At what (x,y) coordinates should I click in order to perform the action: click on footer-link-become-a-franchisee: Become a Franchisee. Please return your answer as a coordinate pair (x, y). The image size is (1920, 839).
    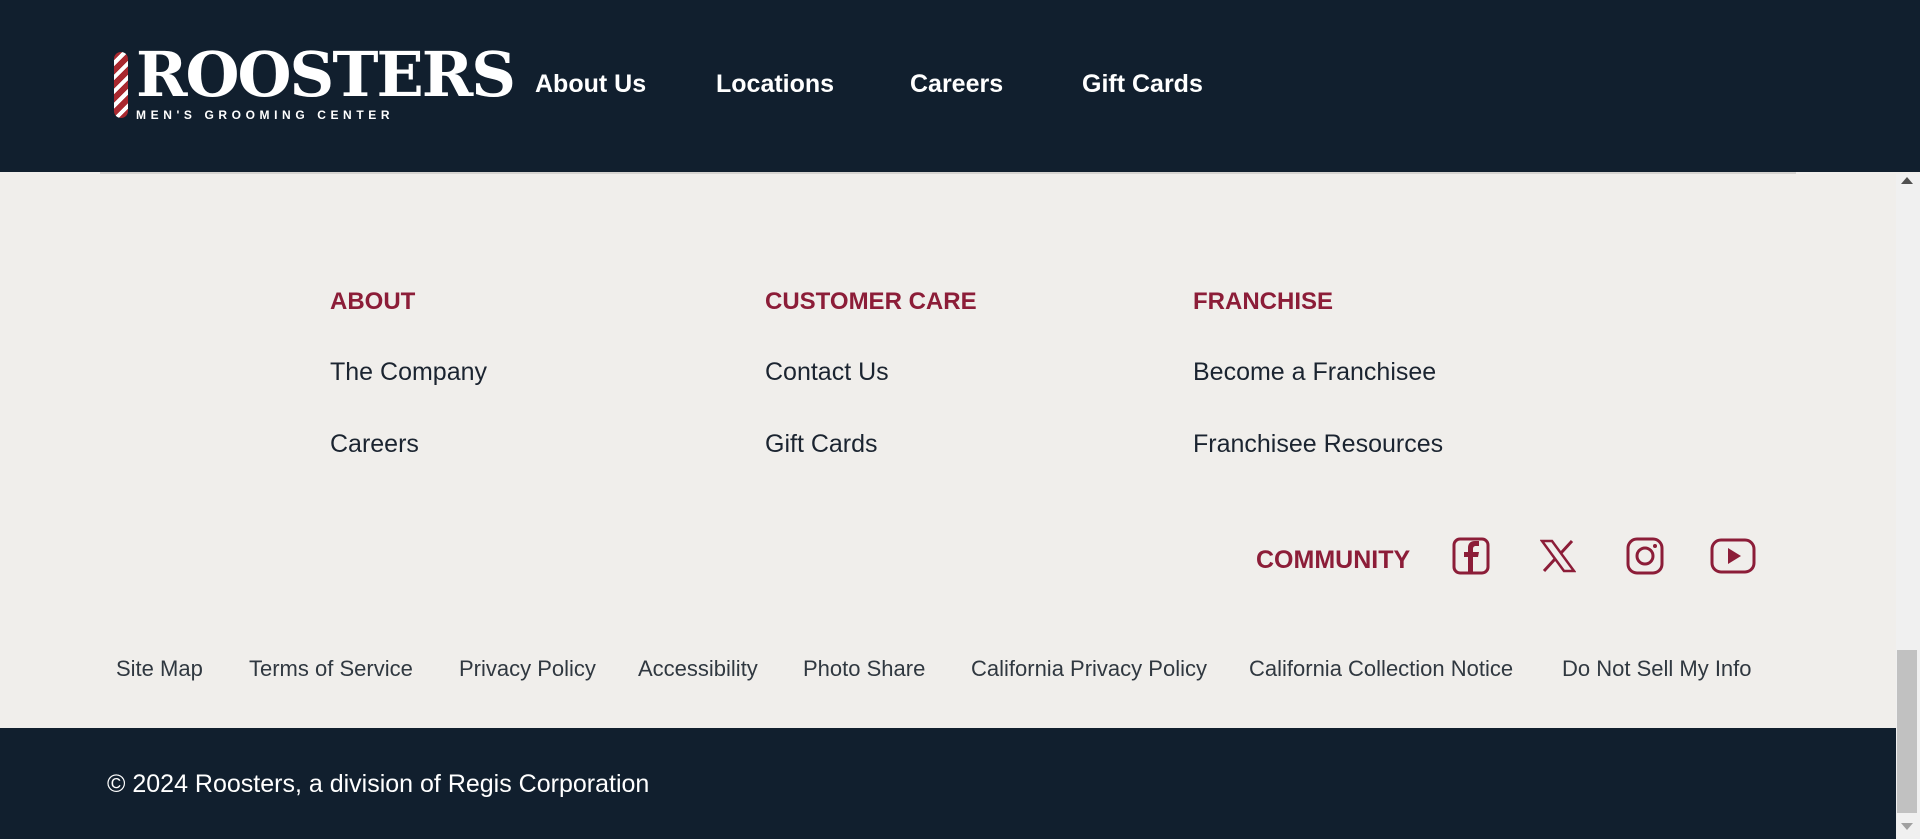
    Looking at the image, I should click on (1314, 372).